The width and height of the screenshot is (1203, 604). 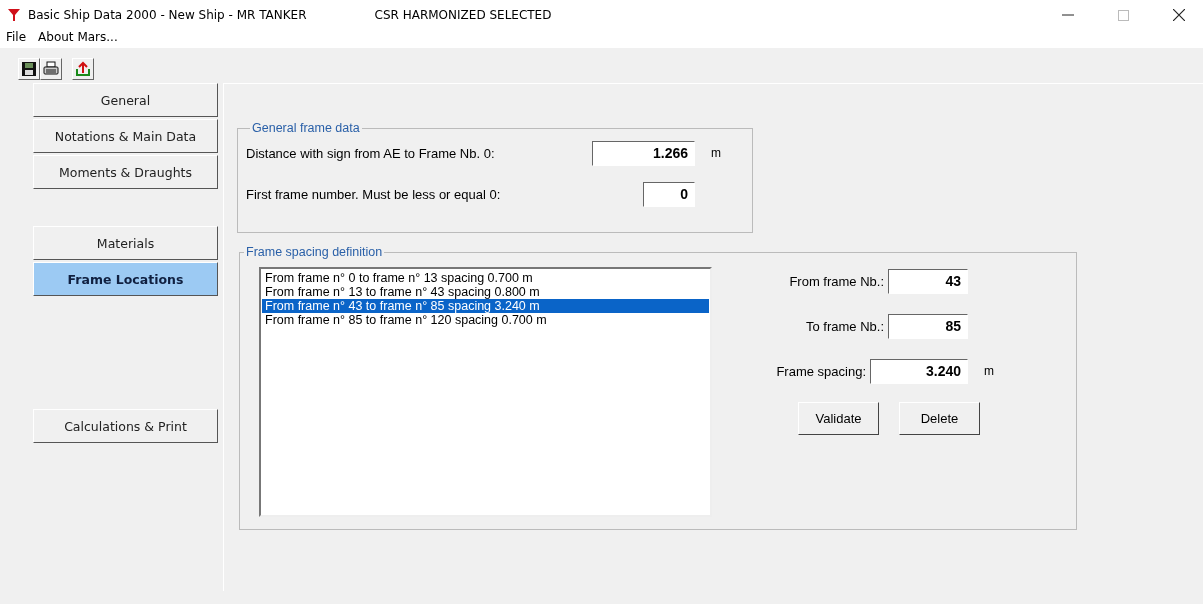 I want to click on export-button, so click(x=83, y=69).